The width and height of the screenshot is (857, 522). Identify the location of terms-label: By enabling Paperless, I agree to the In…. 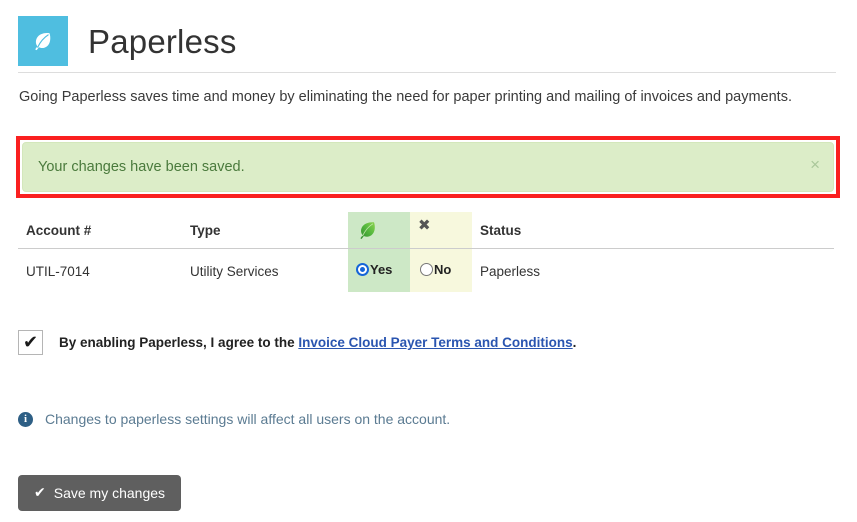
(317, 342).